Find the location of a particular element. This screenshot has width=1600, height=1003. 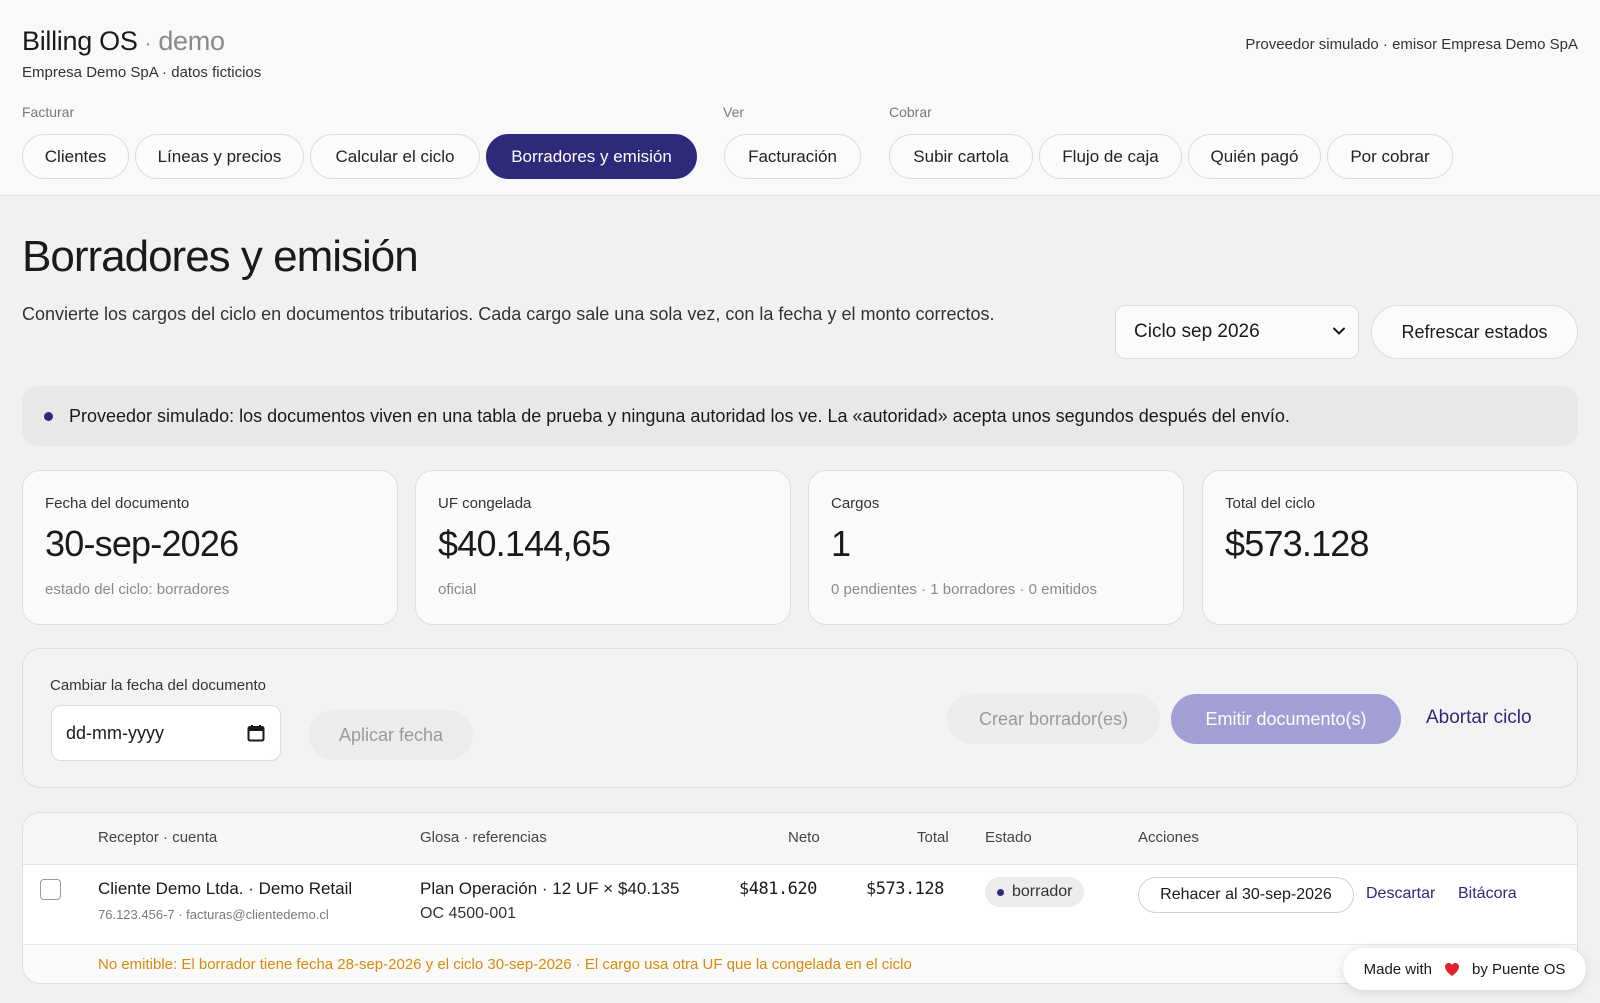

stat-value: 1 is located at coordinates (841, 543).